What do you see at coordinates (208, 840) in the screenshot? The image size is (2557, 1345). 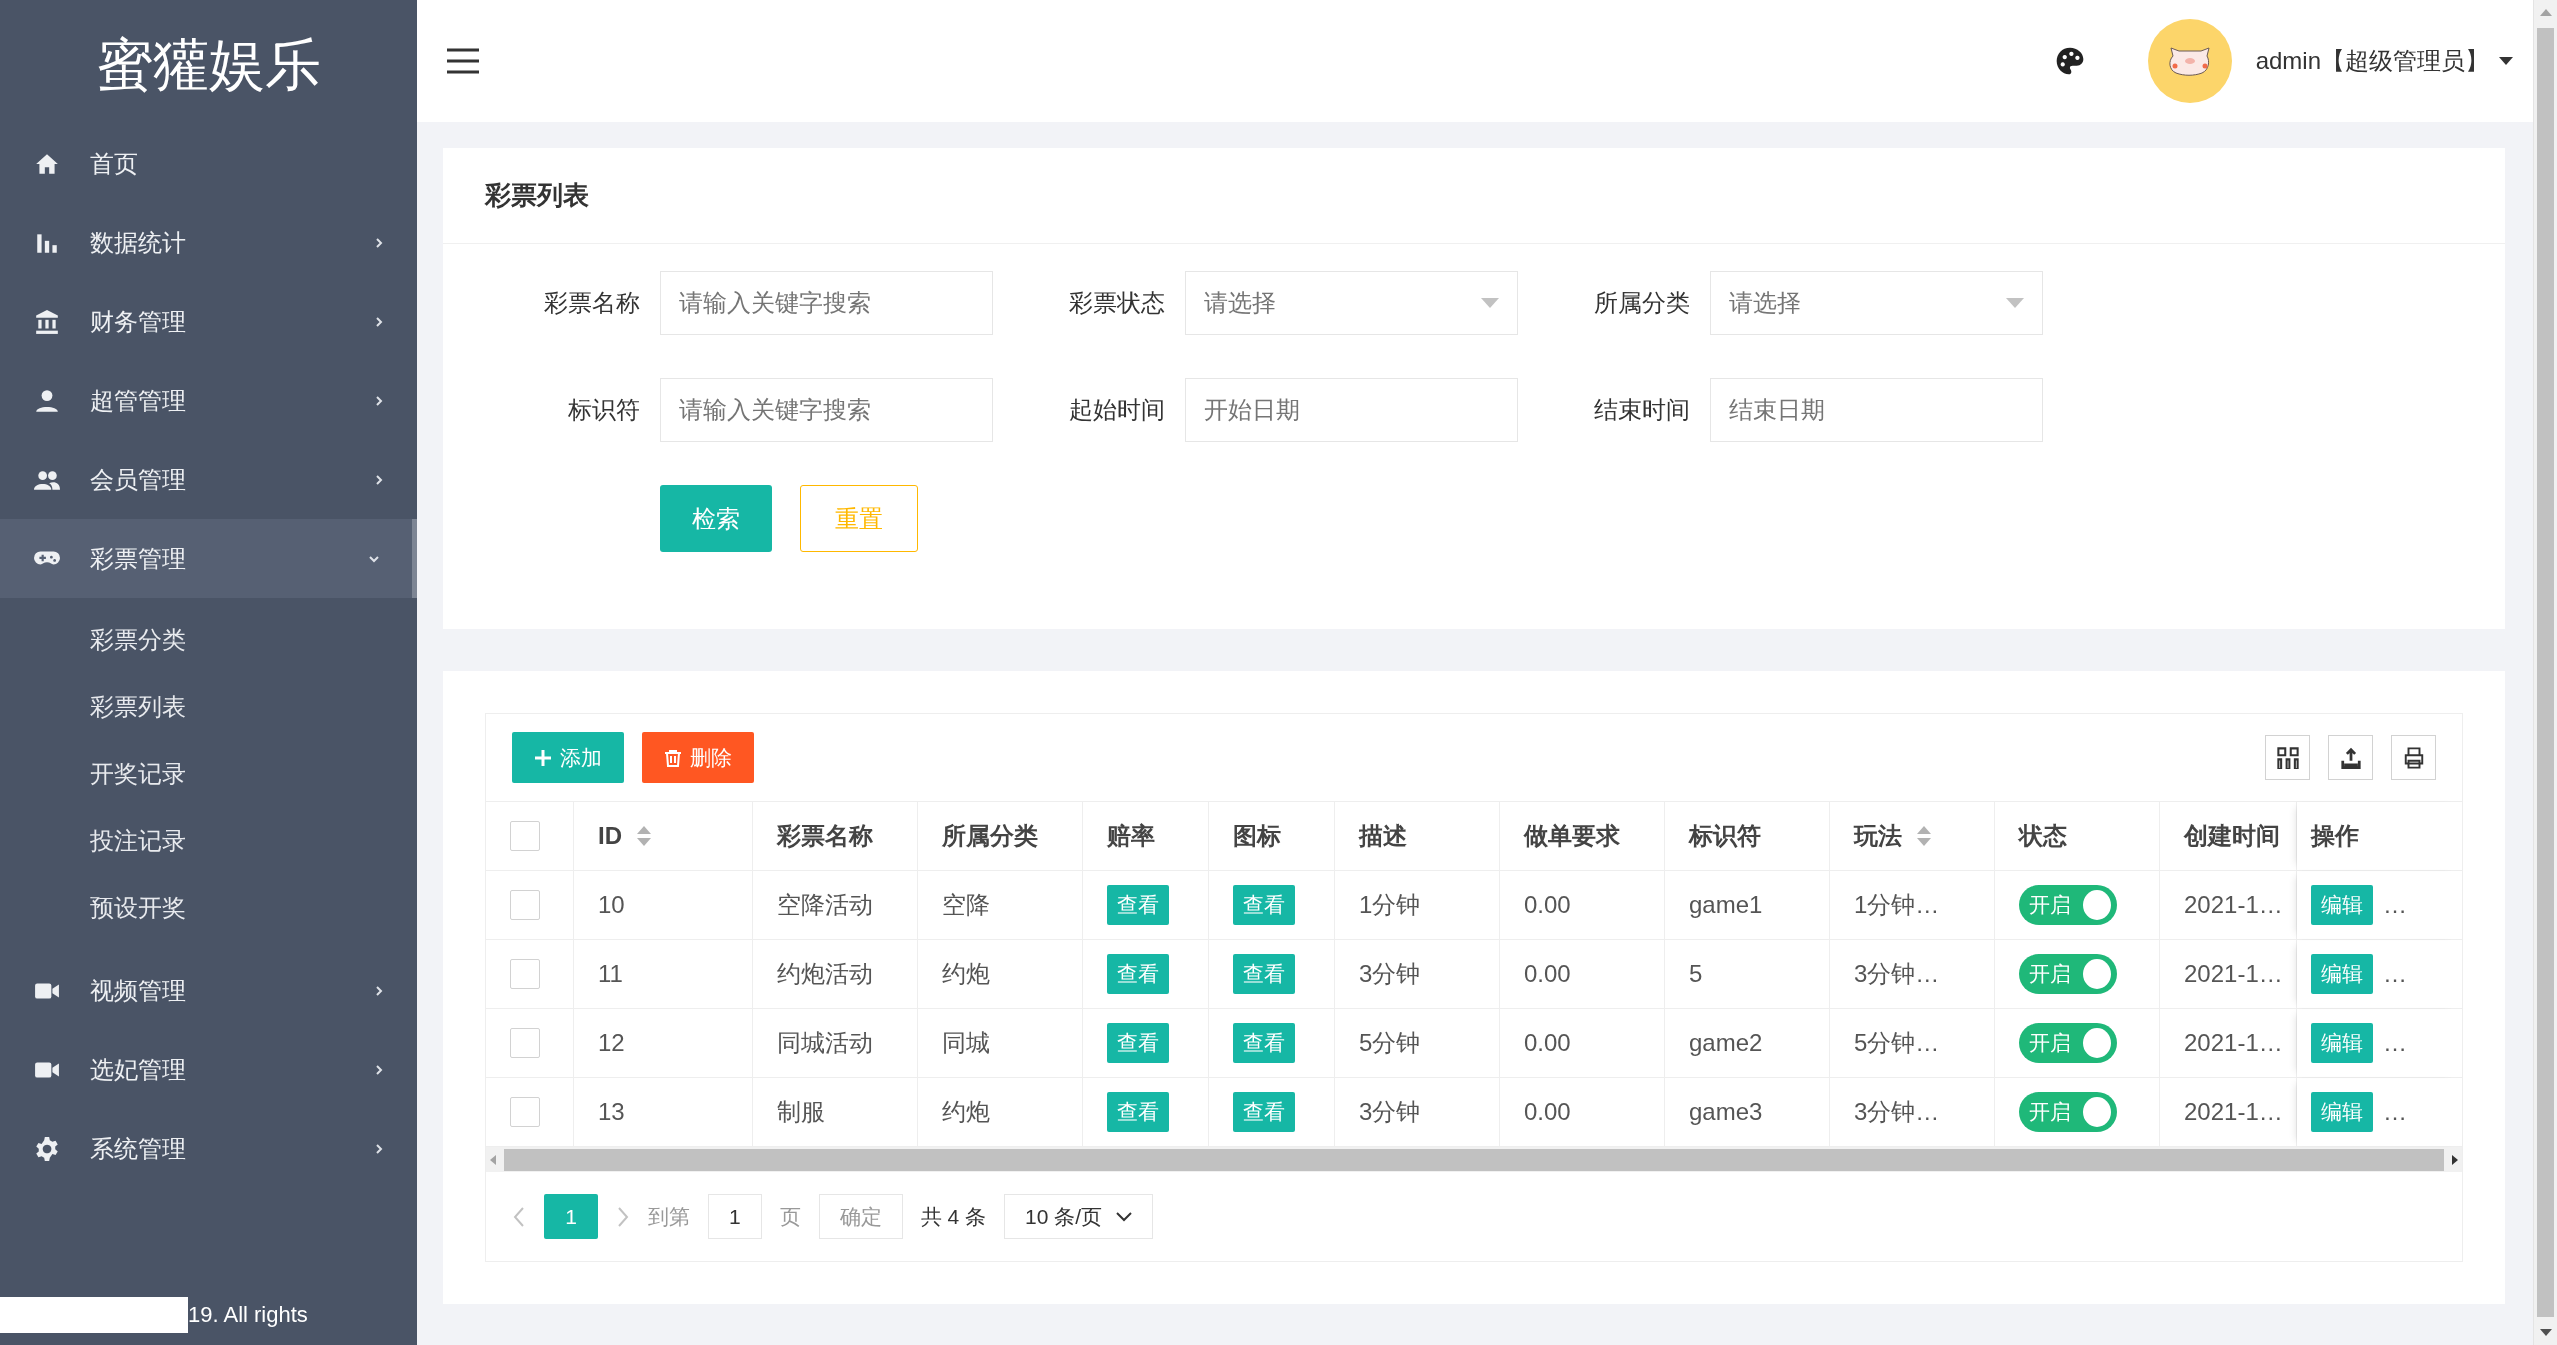 I see `submenu-item: 投注记录` at bounding box center [208, 840].